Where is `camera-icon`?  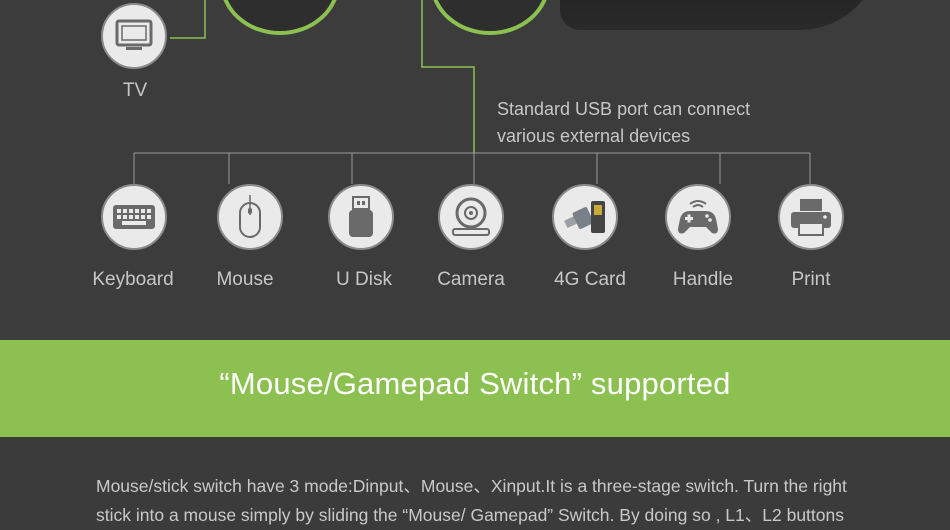 camera-icon is located at coordinates (471, 216).